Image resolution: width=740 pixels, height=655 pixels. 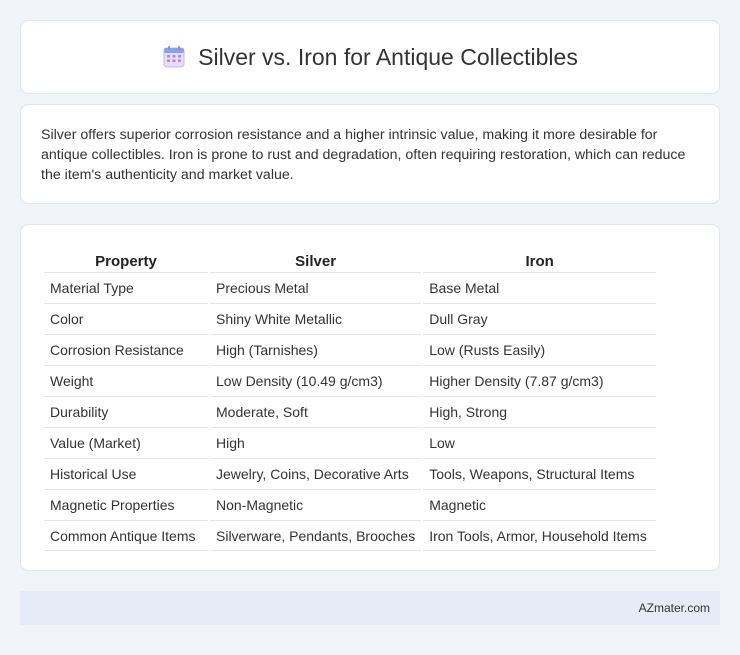 What do you see at coordinates (126, 535) in the screenshot?
I see `cell-property: Common Antique Items` at bounding box center [126, 535].